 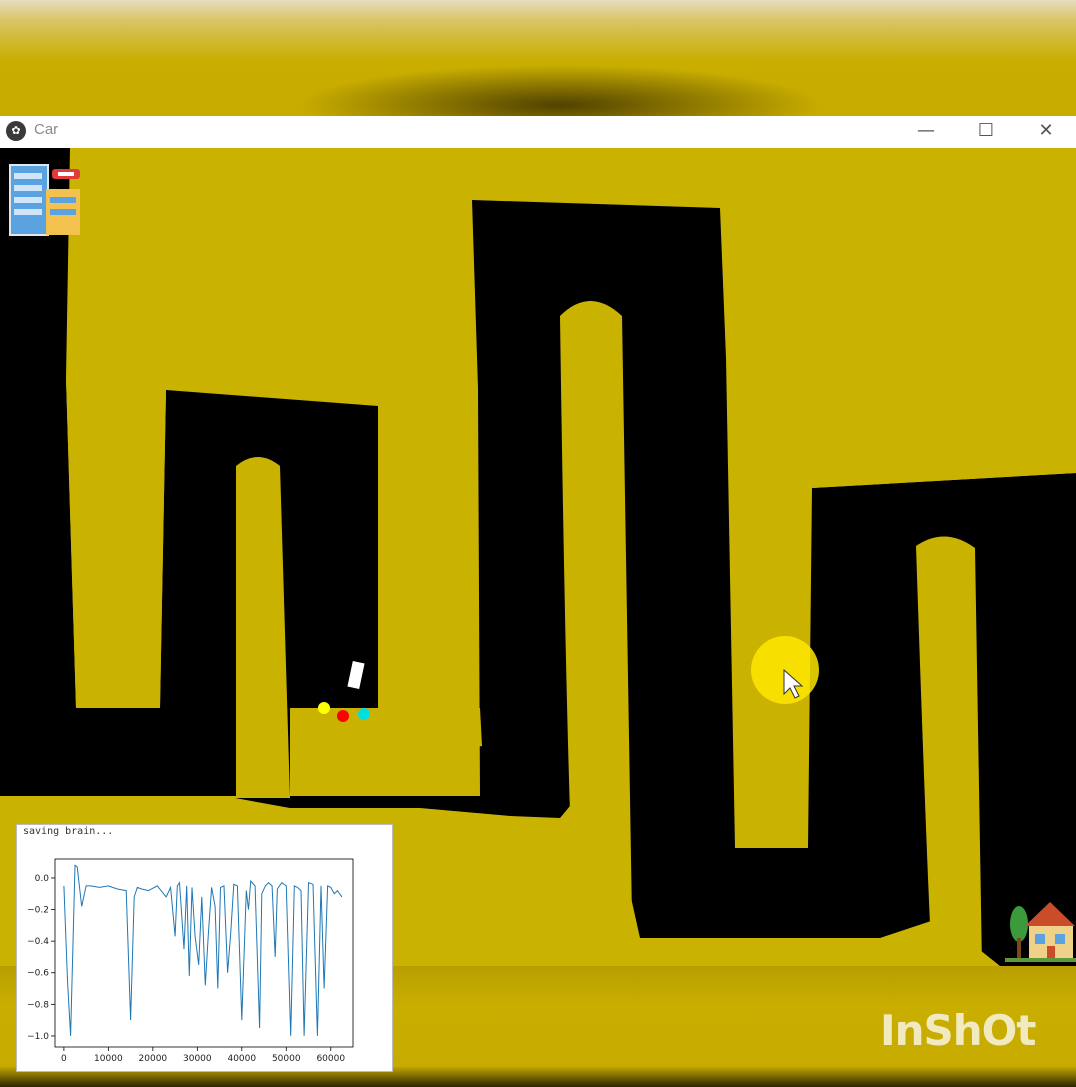 I want to click on reward-series-line, so click(x=203, y=950).